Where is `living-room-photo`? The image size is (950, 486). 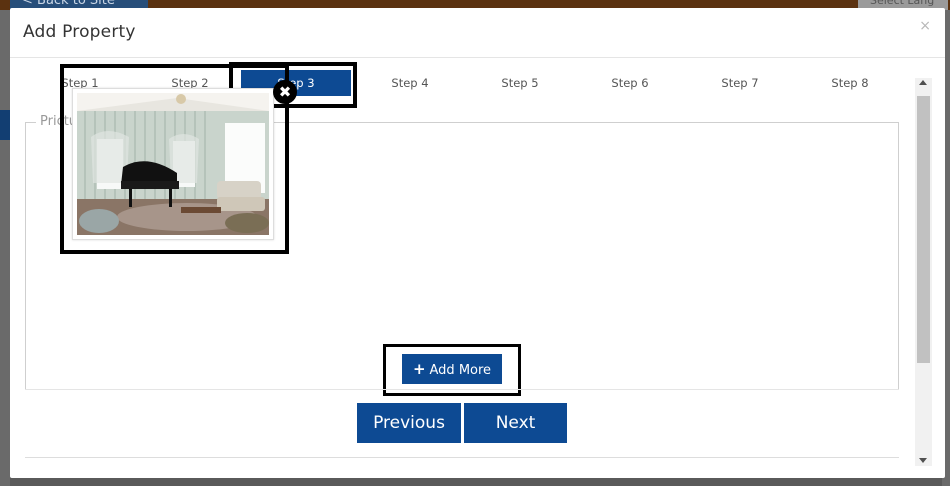
living-room-photo is located at coordinates (173, 164).